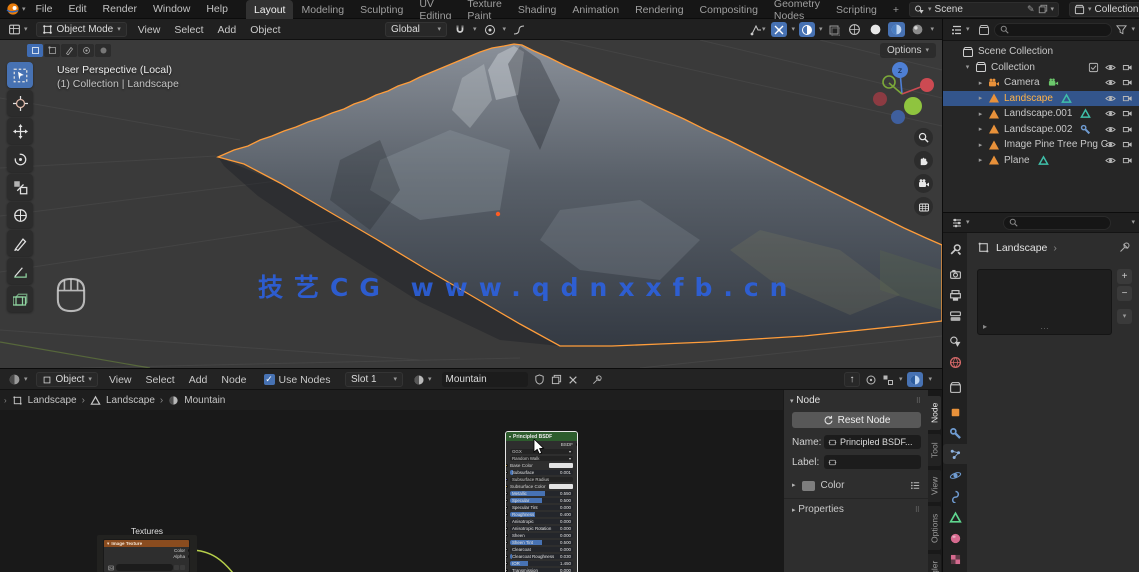  I want to click on disclosure-arrow-icon: ▾, so click(967, 67).